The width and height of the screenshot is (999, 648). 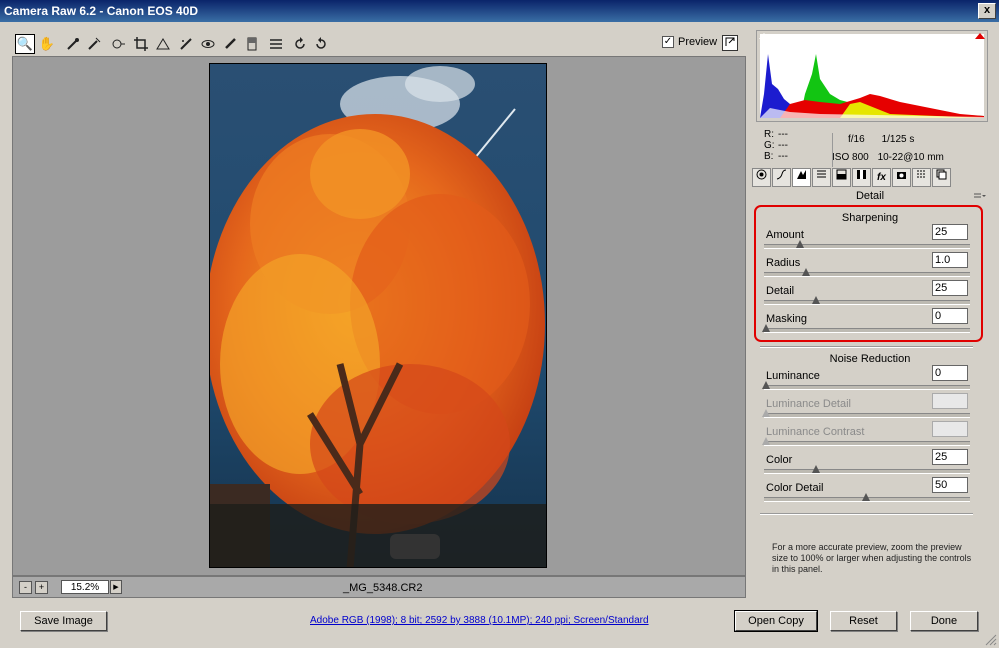 I want to click on graduated-filter-icon, so click(x=252, y=44).